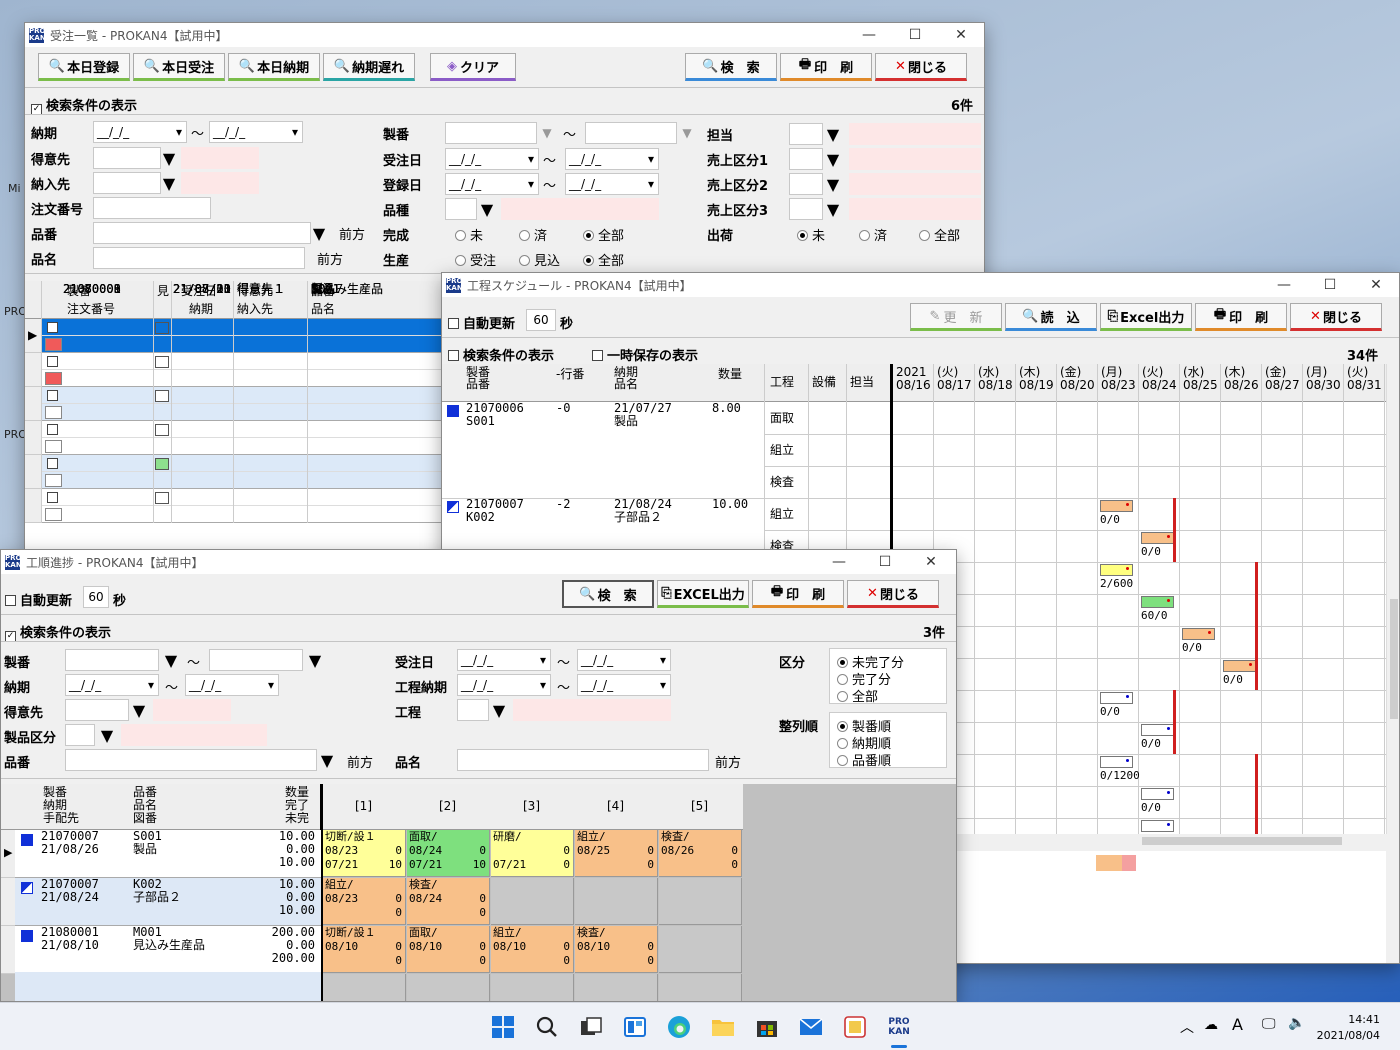 Image resolution: width=1400 pixels, height=1050 pixels. I want to click on prokan-taskbar-icon: PRO KAN, so click(899, 1027).